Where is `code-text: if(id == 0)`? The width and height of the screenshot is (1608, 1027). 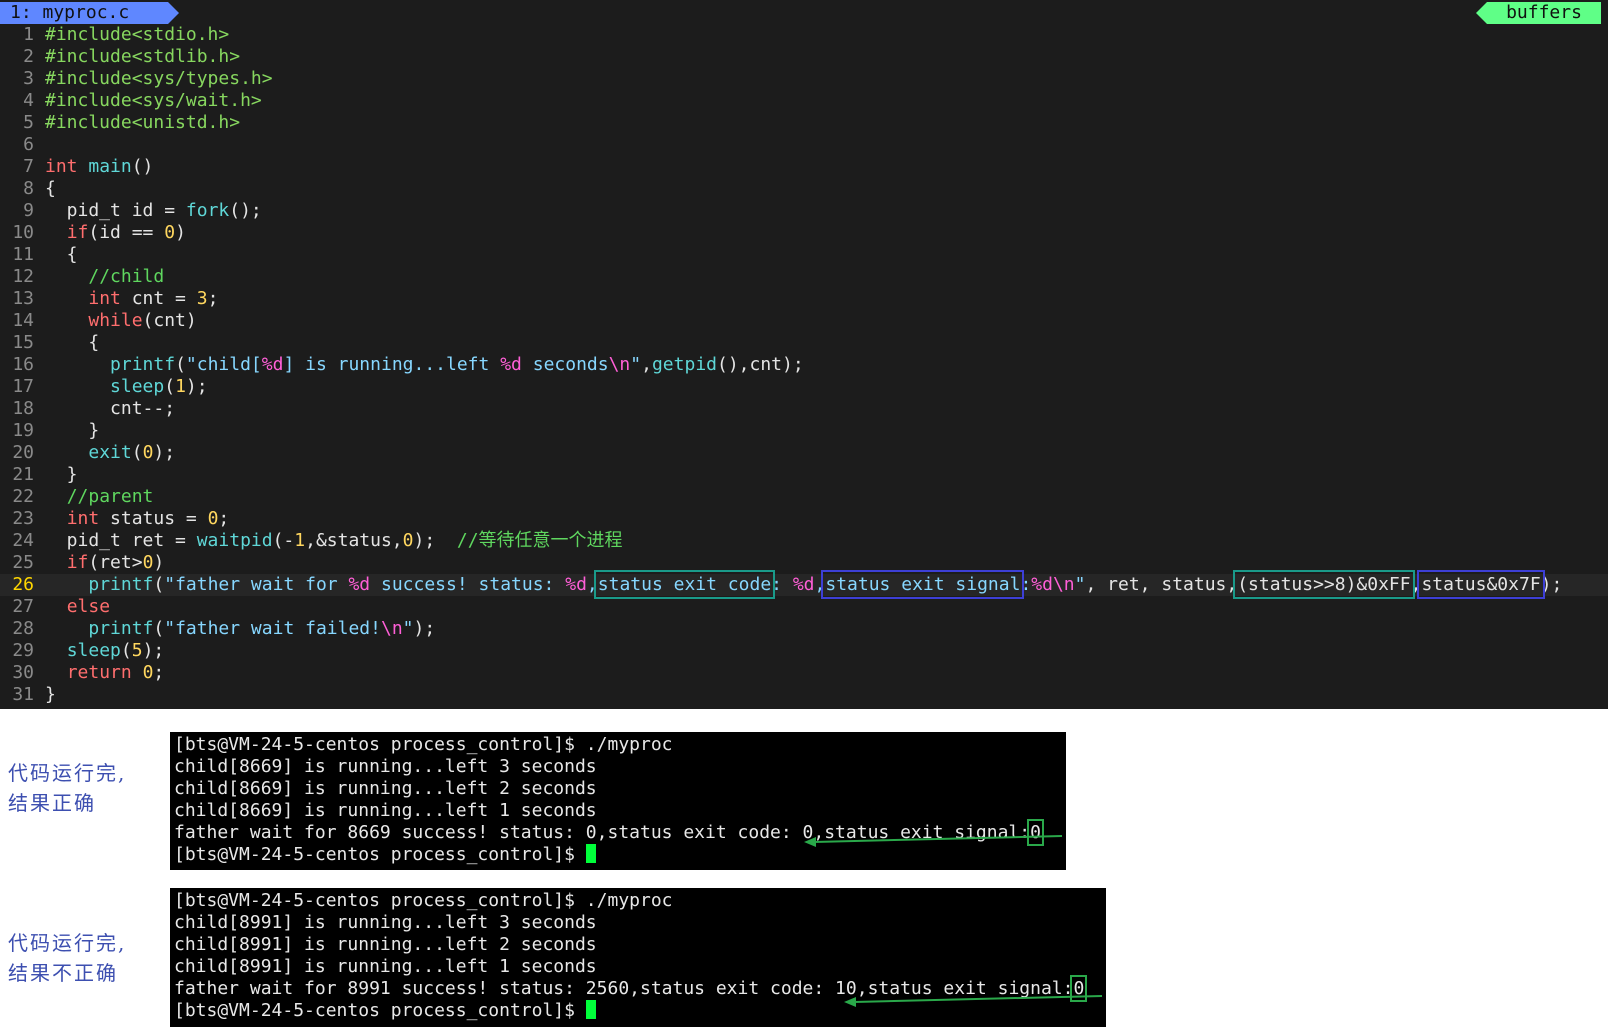
code-text: if(id == 0) is located at coordinates (115, 233).